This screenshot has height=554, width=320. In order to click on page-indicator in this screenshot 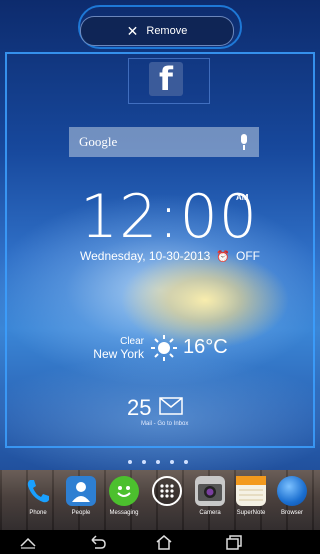, I will do `click(158, 462)`.